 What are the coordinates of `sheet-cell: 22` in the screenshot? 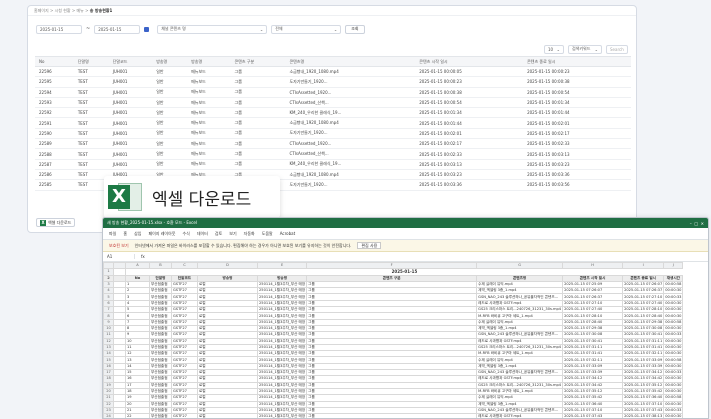 It's located at (137, 415).